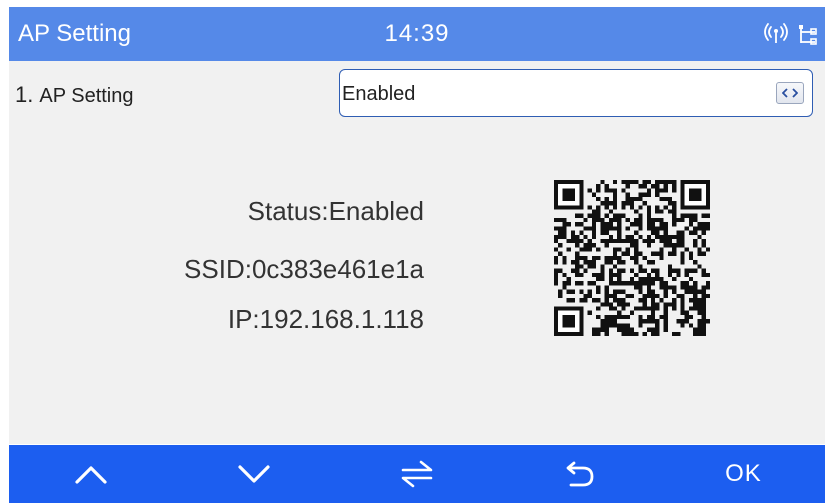 The width and height of the screenshot is (825, 503). I want to click on up-button, so click(90, 474).